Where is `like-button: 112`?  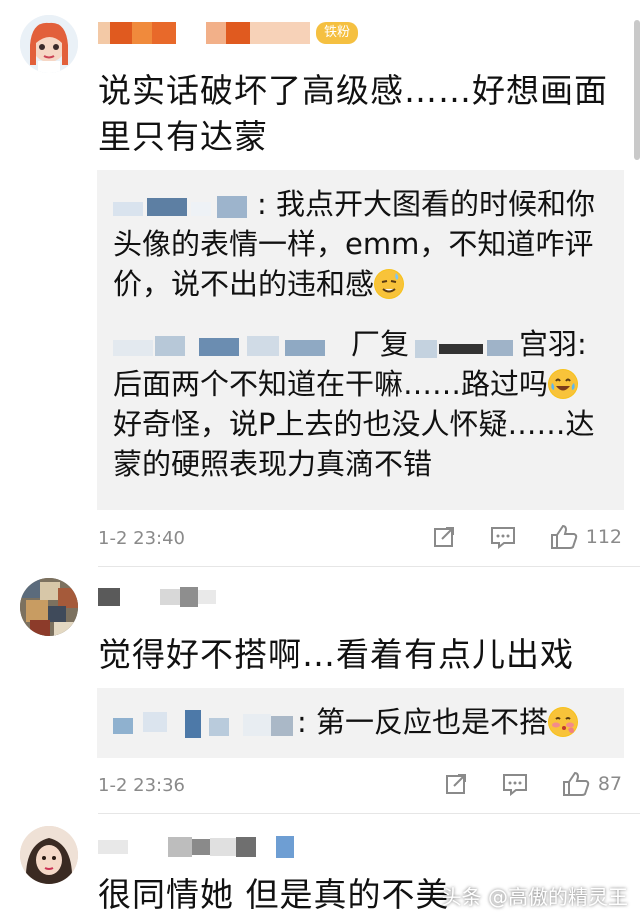
like-button: 112 is located at coordinates (586, 537).